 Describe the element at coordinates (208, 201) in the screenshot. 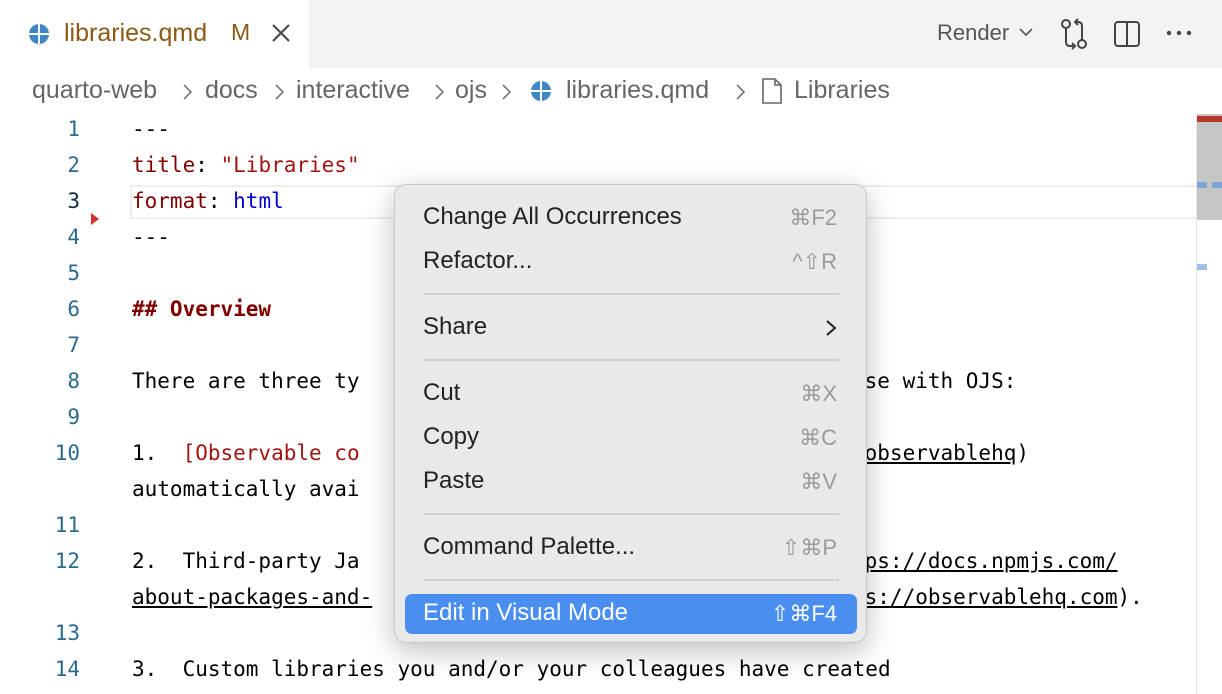

I see `code-line: format: html` at that location.